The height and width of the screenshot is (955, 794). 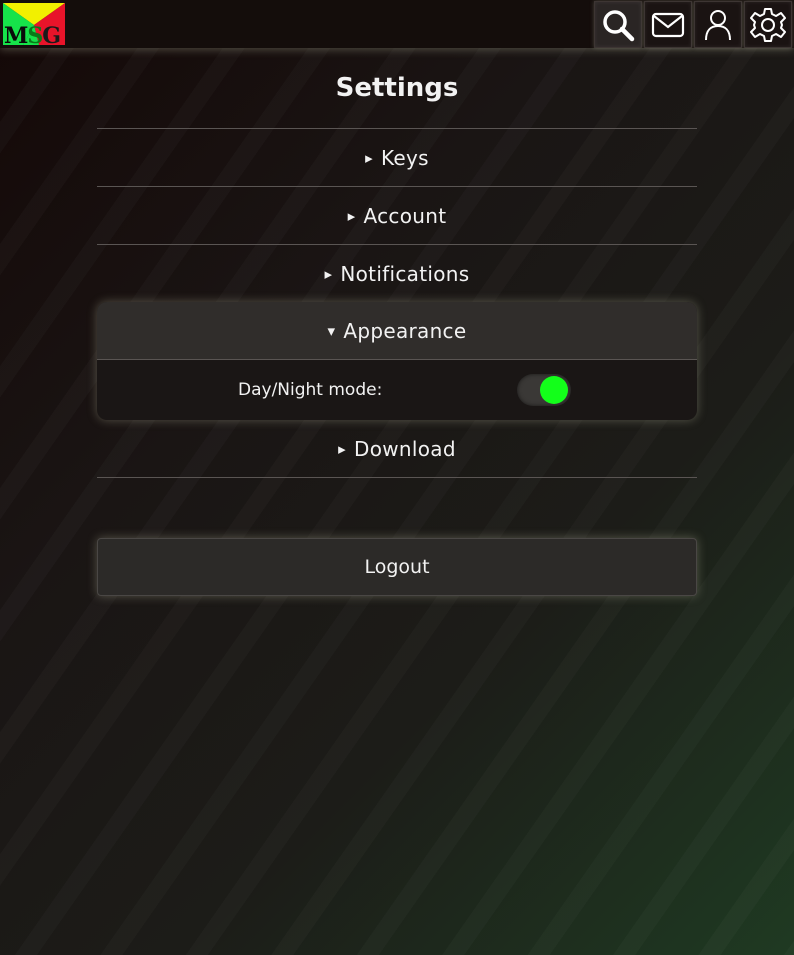 I want to click on section-header-keys: ▸ Keys, so click(x=397, y=157).